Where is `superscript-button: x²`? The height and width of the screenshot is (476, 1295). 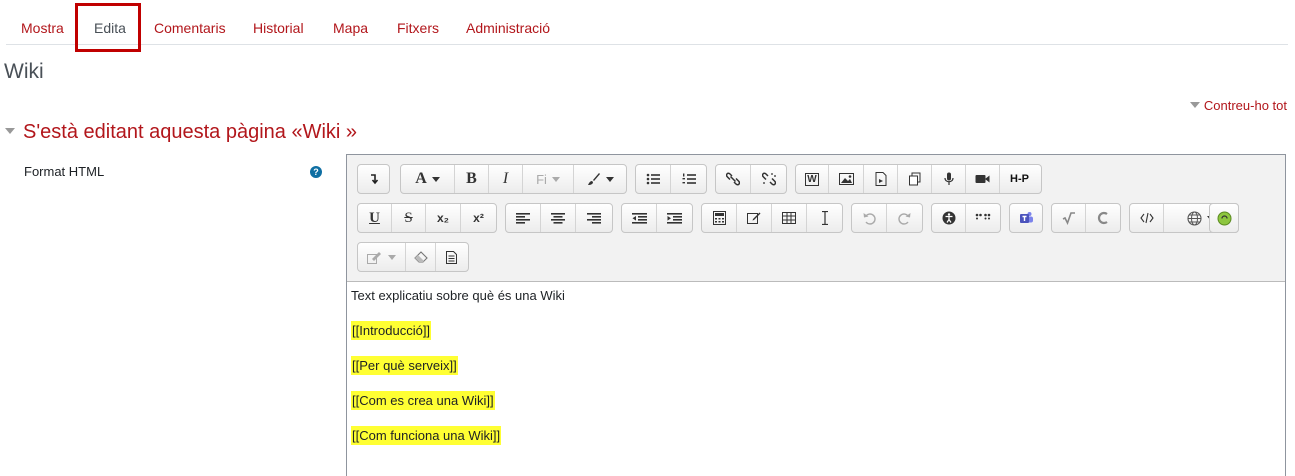
superscript-button: x² is located at coordinates (478, 218).